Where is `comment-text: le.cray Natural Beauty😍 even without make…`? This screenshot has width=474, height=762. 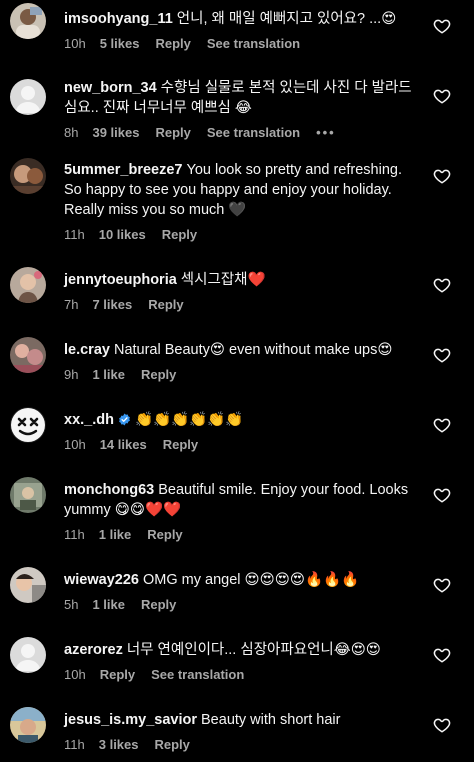
comment-text: le.cray Natural Beauty😍 even without make… is located at coordinates (239, 350).